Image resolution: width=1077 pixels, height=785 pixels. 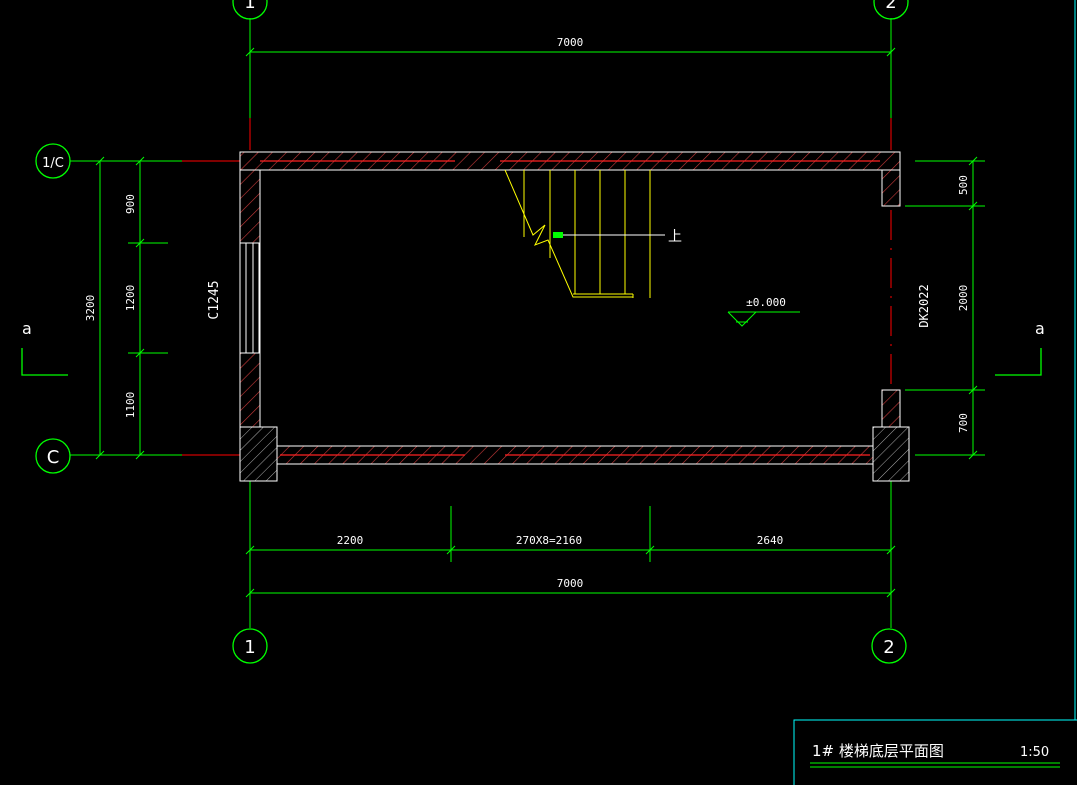 I want to click on axis-bubble-1c: 1/C, so click(x=53, y=161).